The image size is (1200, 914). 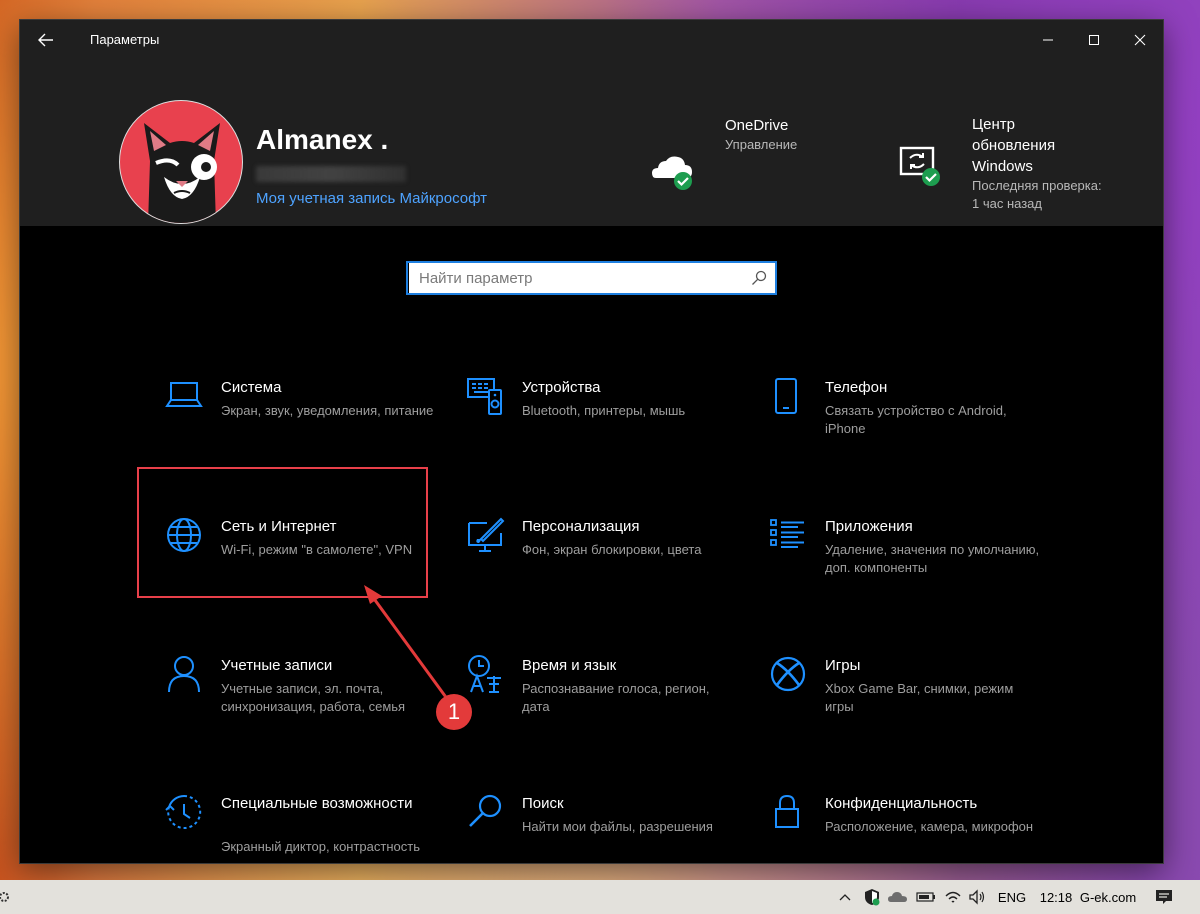 I want to click on taskbar: ENG 12:18 G-ek.com, so click(x=600, y=897).